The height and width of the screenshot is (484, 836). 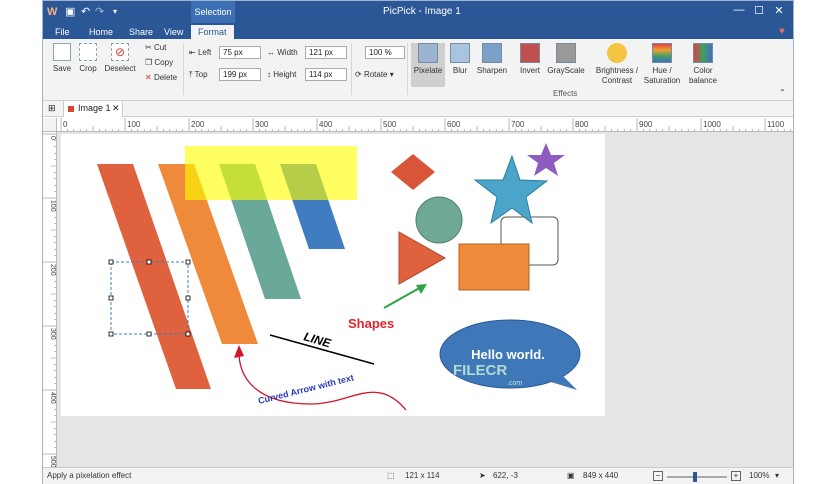 I want to click on tab-view: View, so click(x=173, y=32).